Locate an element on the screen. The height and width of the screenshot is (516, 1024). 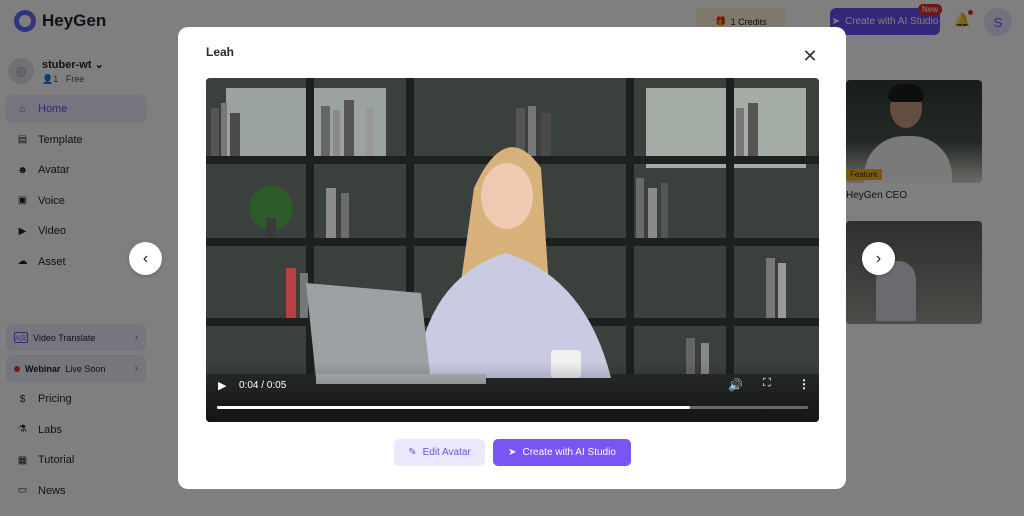
chevron-right-icon: › is located at coordinates (878, 258).